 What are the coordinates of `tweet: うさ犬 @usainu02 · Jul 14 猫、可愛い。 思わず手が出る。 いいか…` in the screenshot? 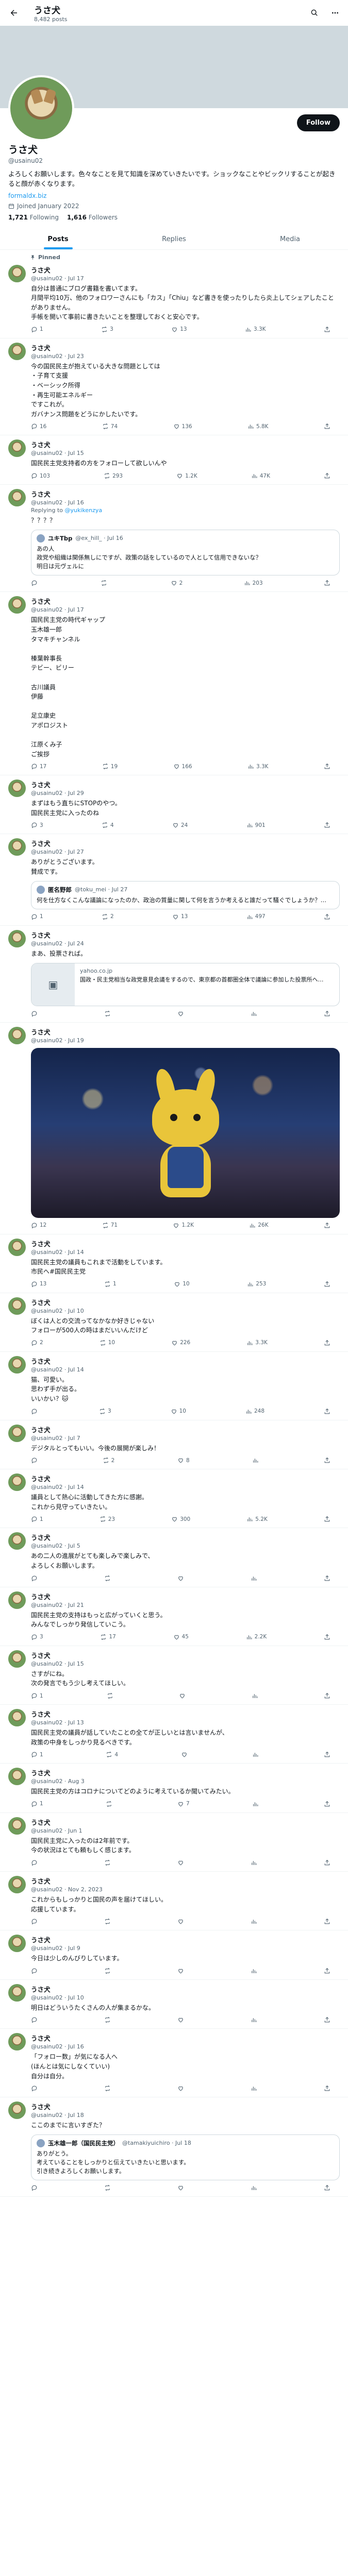 It's located at (174, 1386).